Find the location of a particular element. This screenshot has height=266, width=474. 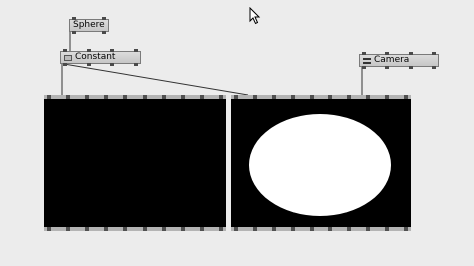

left-viewer-output-ports is located at coordinates (135, 229).